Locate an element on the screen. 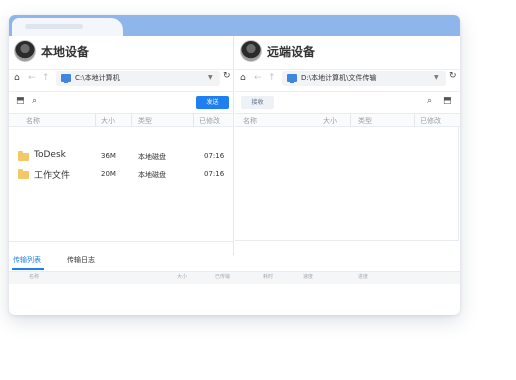 Image resolution: width=516 pixels, height=380 pixels. active-tab-indicator is located at coordinates (28, 269).